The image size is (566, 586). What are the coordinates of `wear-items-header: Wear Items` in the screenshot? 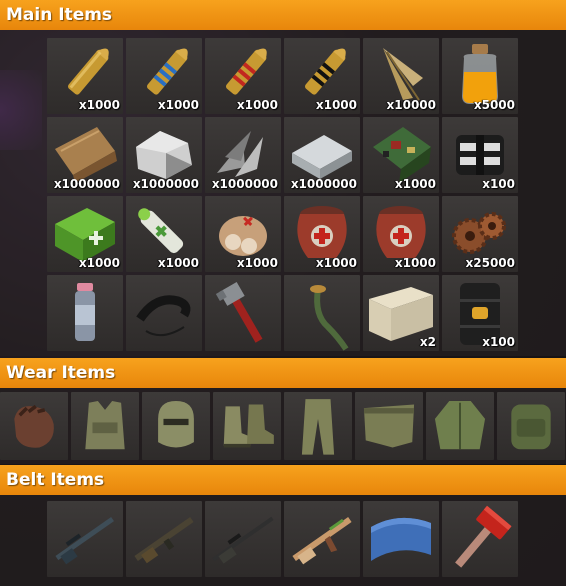 It's located at (283, 373).